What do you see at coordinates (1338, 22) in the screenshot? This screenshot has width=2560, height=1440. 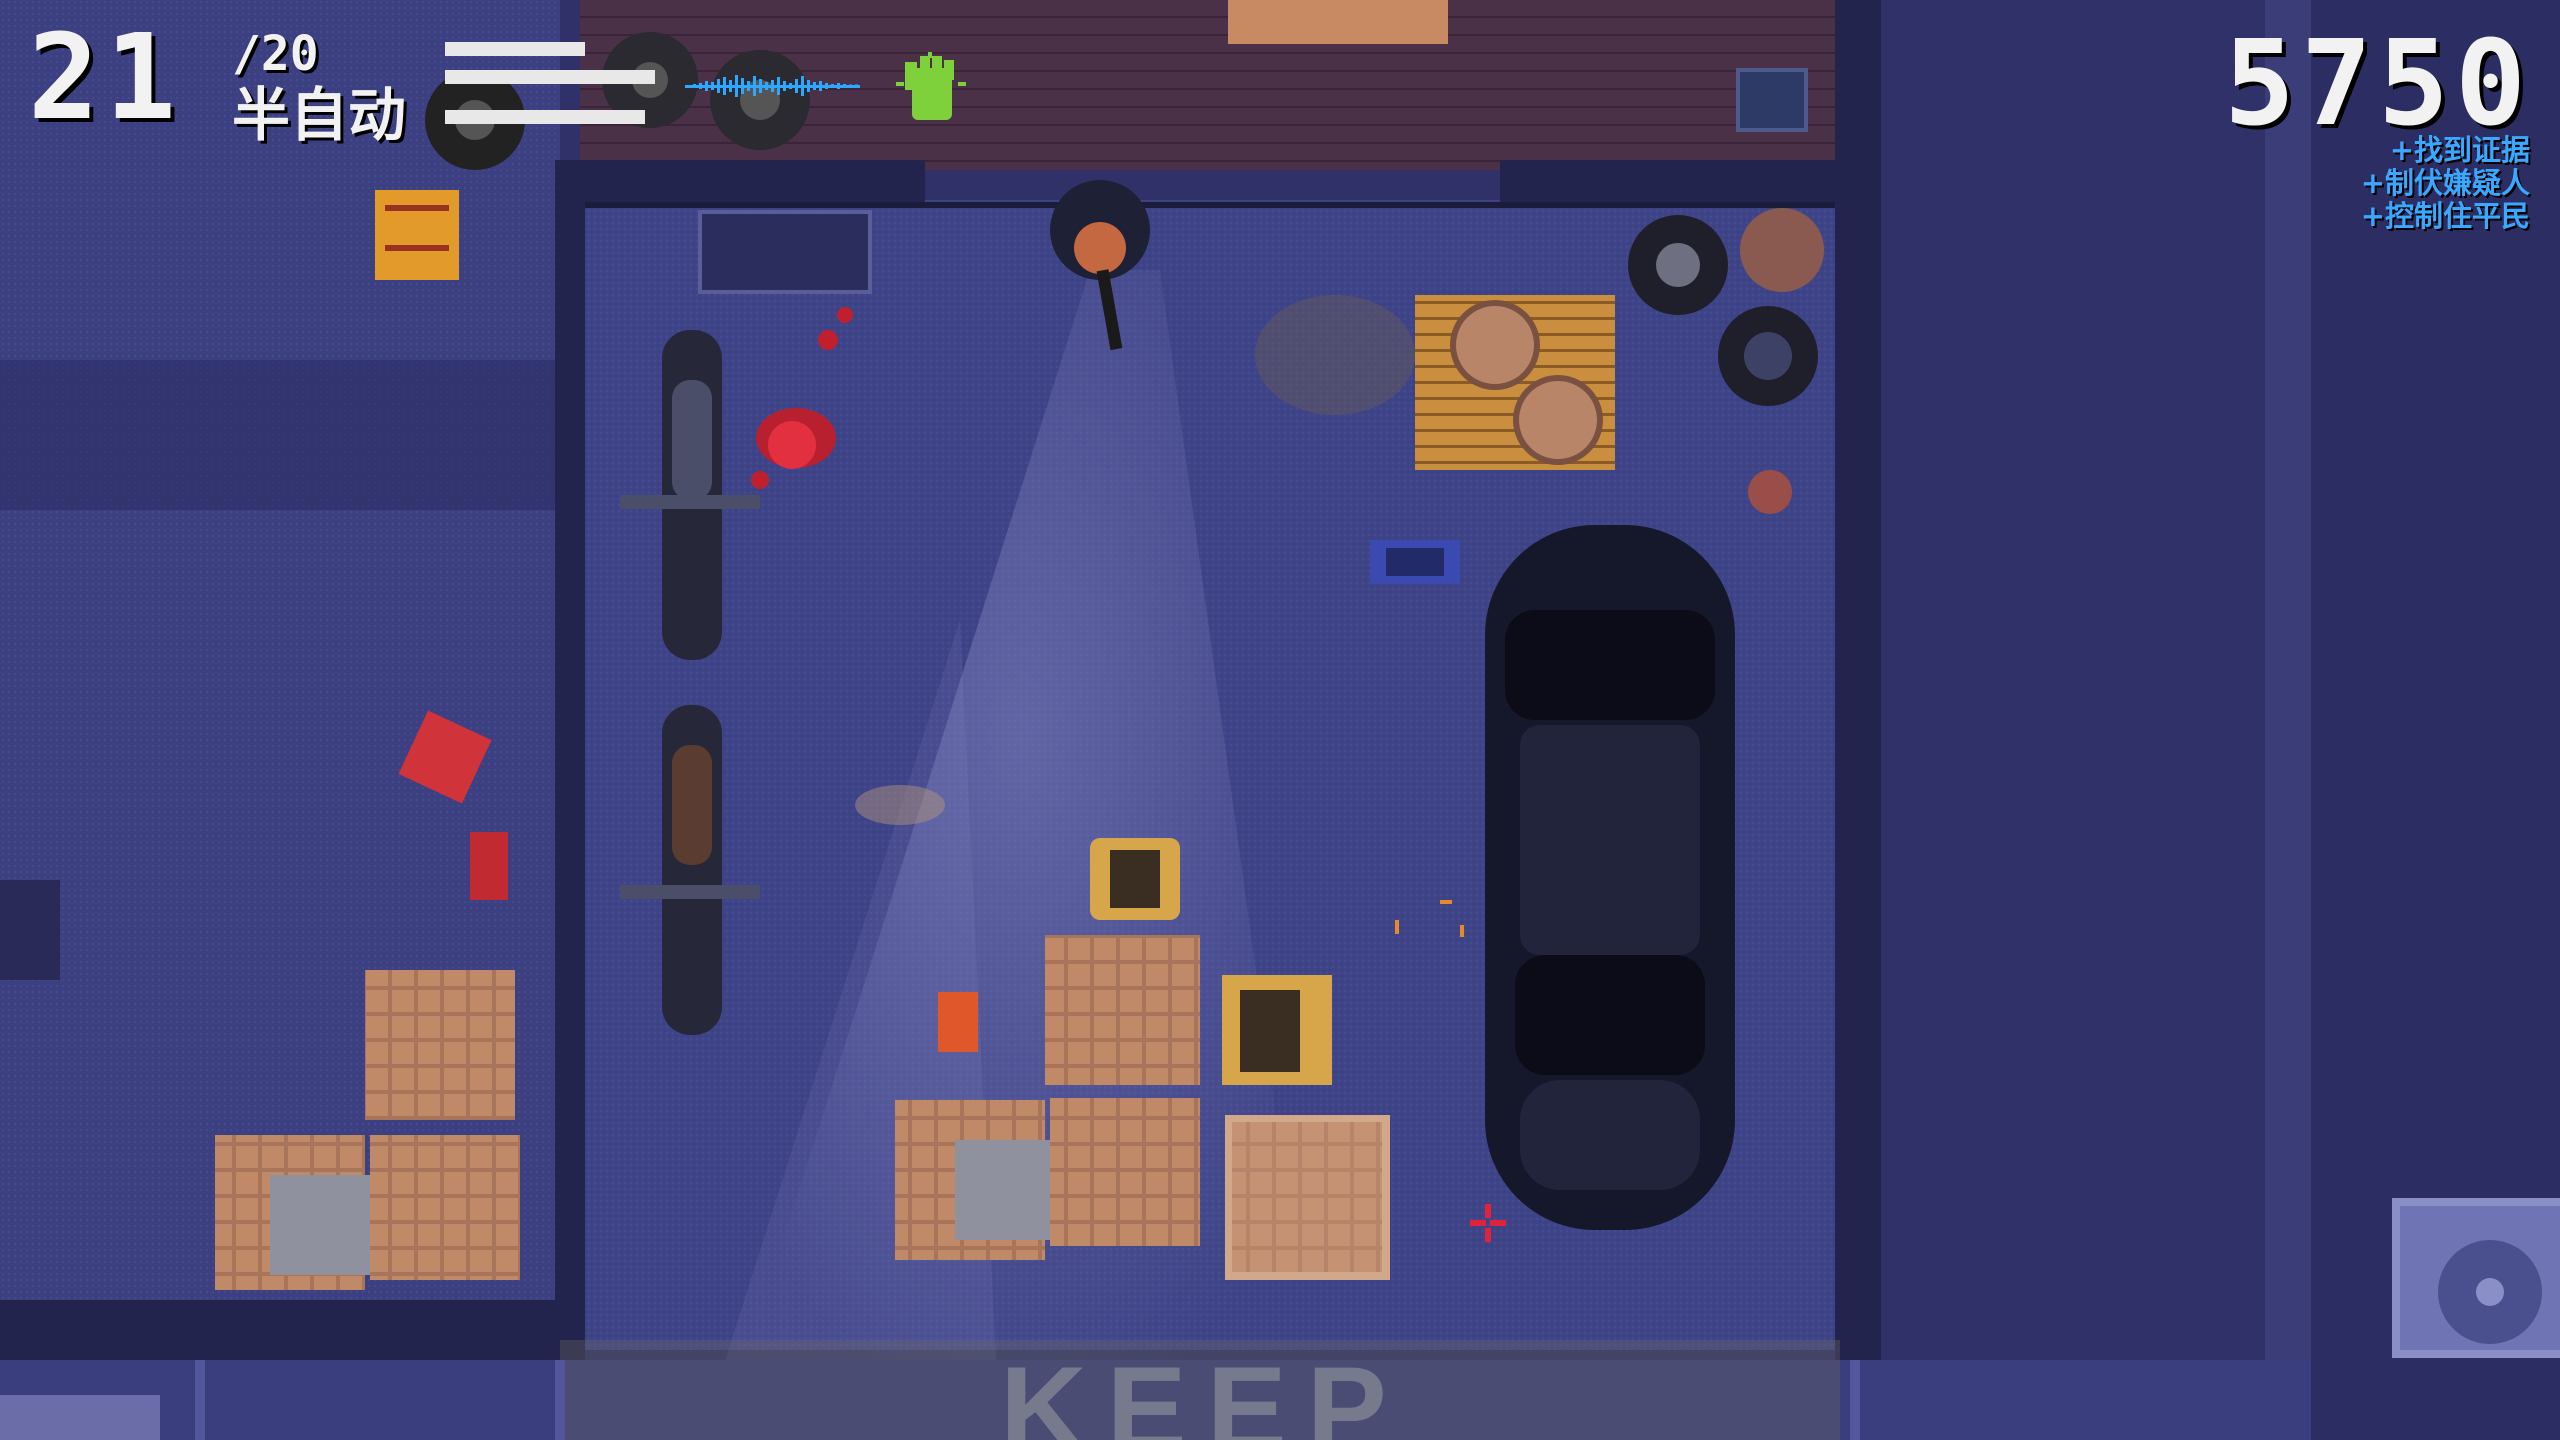 I see `table` at bounding box center [1338, 22].